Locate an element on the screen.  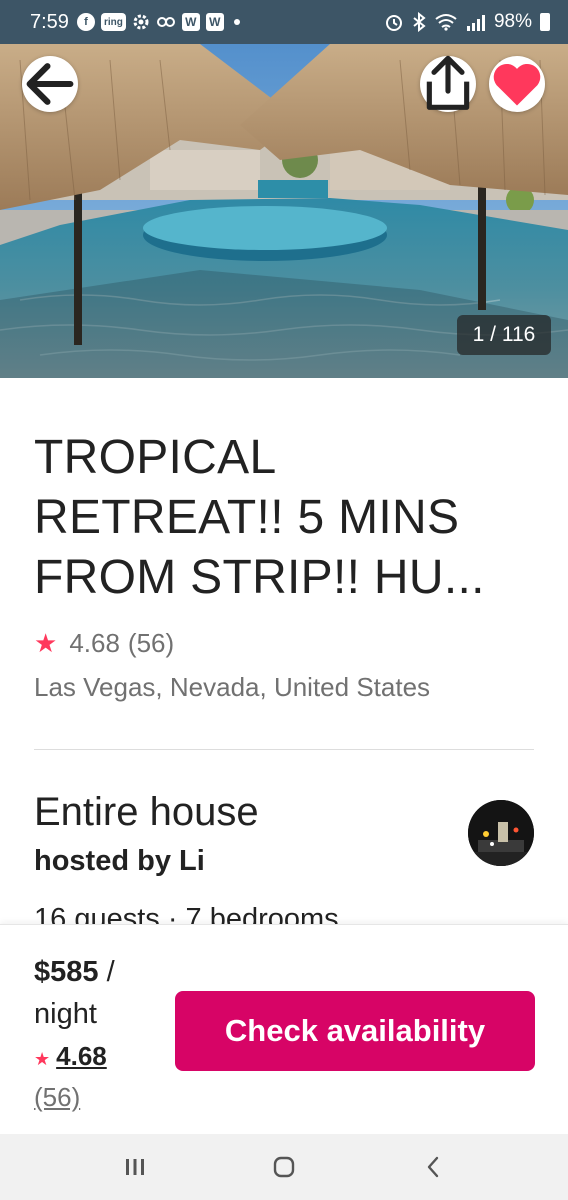
battery-icon is located at coordinates (545, 22).